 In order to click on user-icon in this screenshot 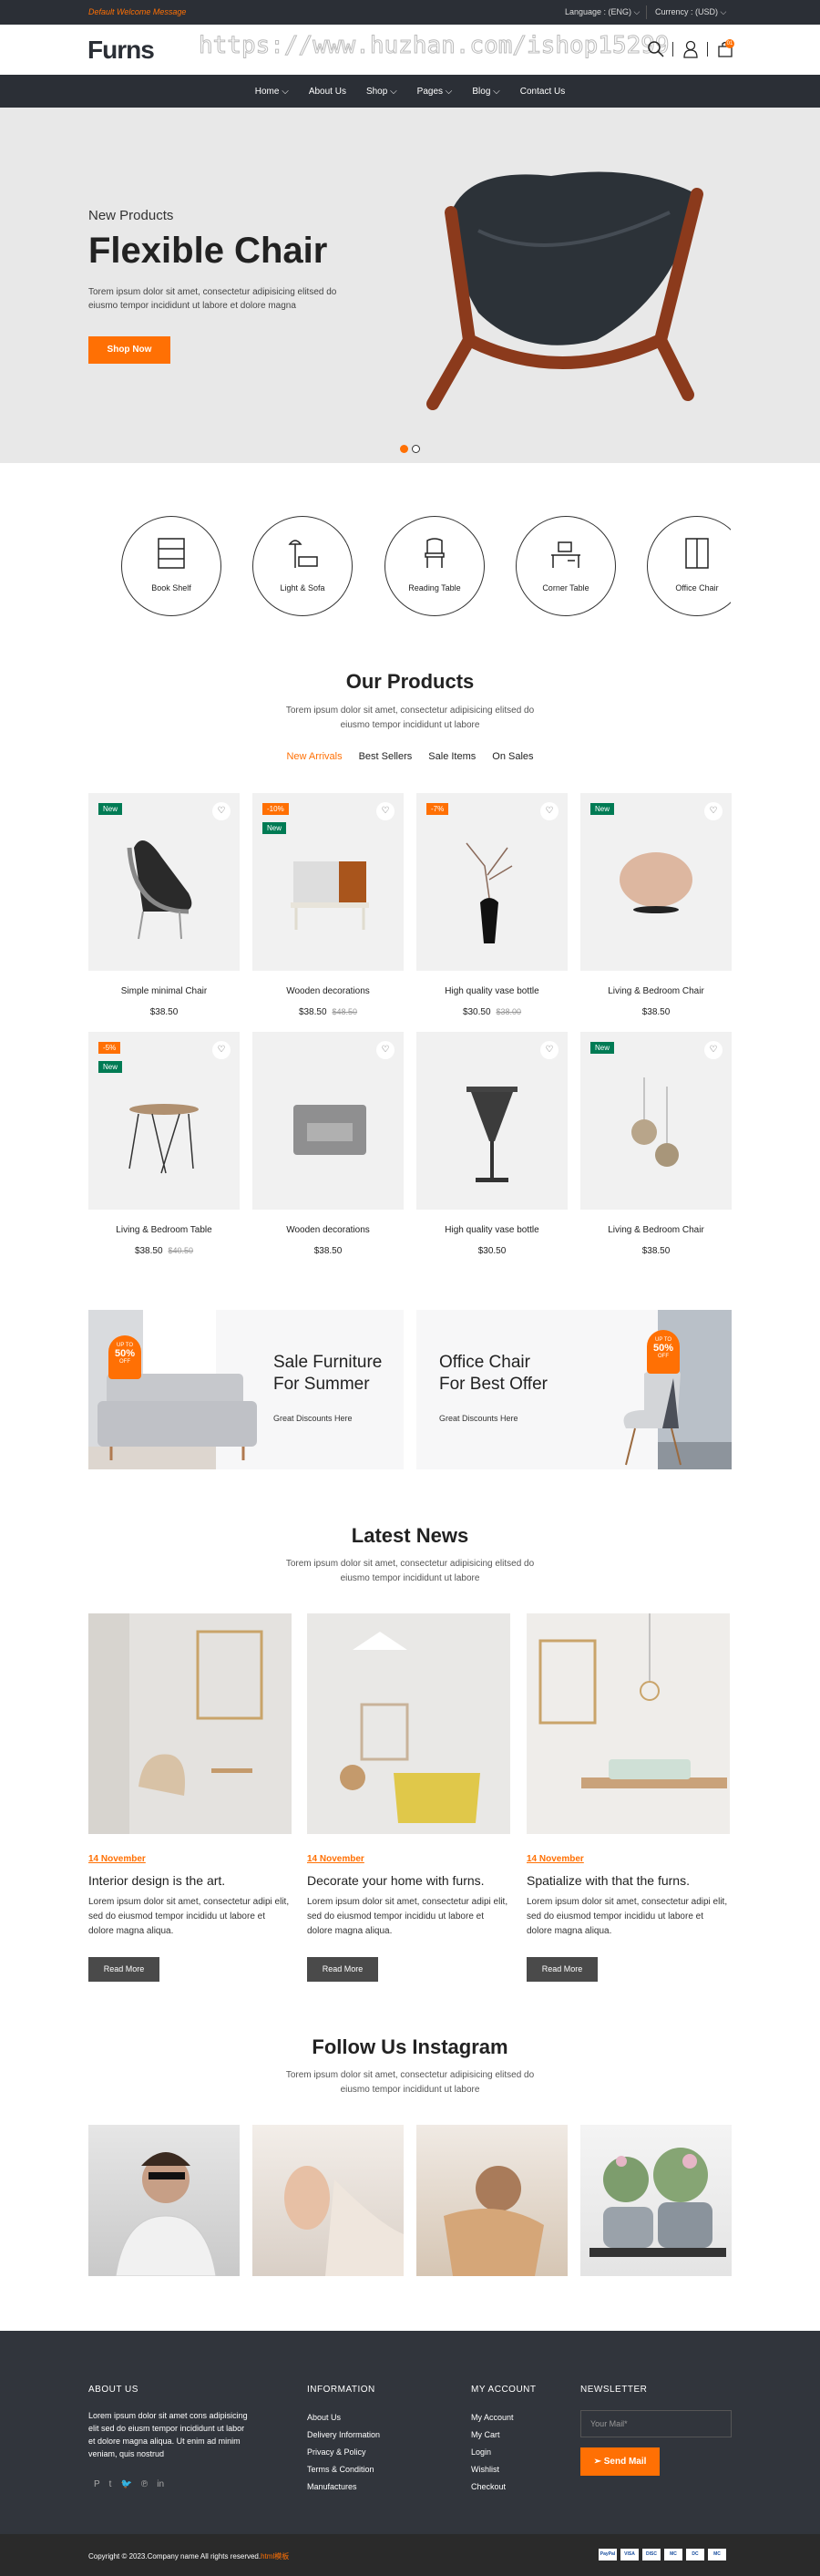, I will do `click(691, 49)`.